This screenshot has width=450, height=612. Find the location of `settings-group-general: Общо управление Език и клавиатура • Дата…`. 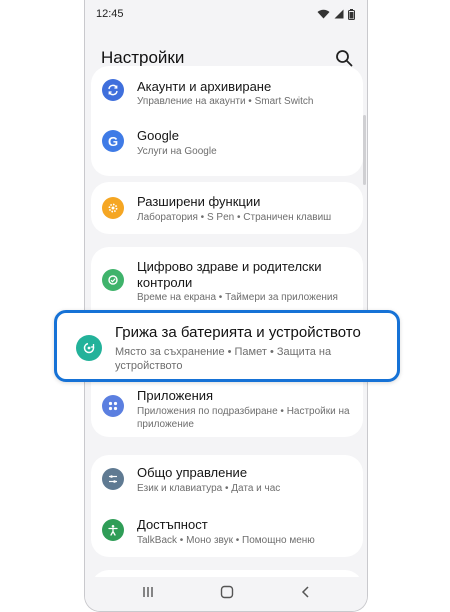

settings-group-general: Общо управление Език и клавиатура • Дата… is located at coordinates (227, 506).